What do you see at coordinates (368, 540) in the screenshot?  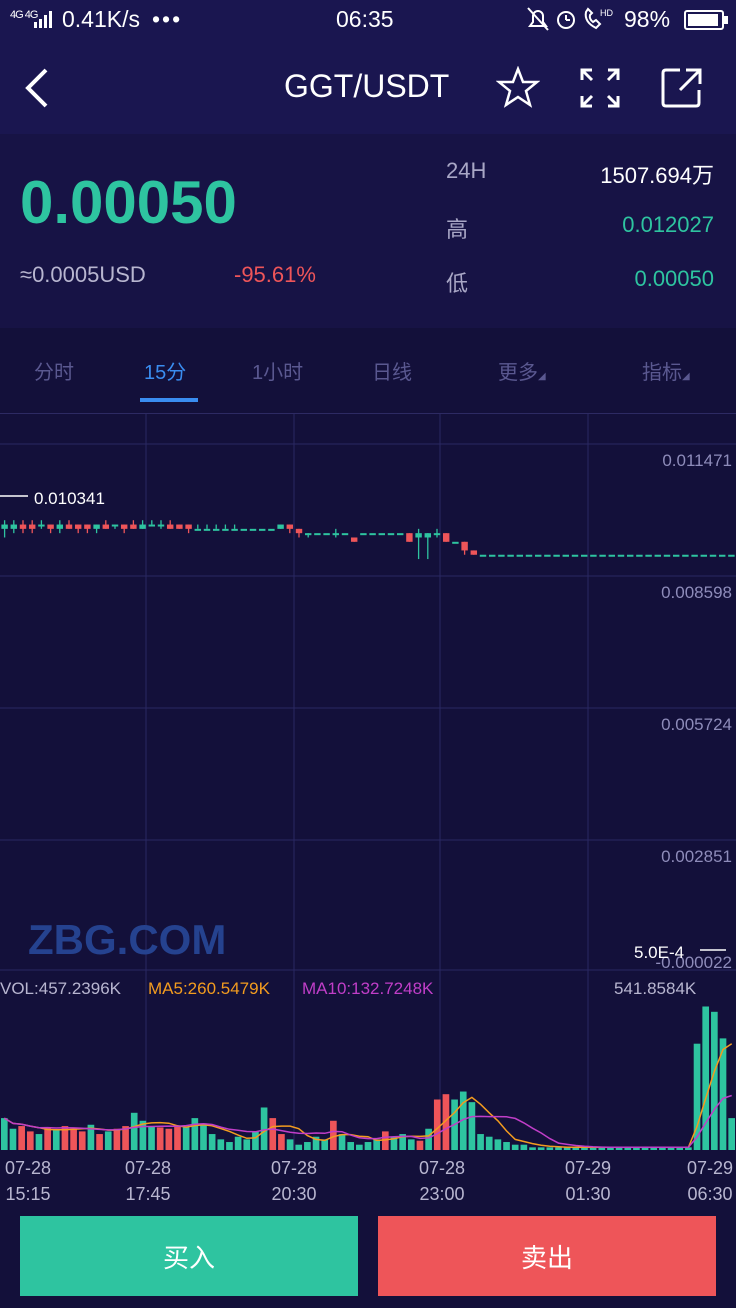 I see `candle-series` at bounding box center [368, 540].